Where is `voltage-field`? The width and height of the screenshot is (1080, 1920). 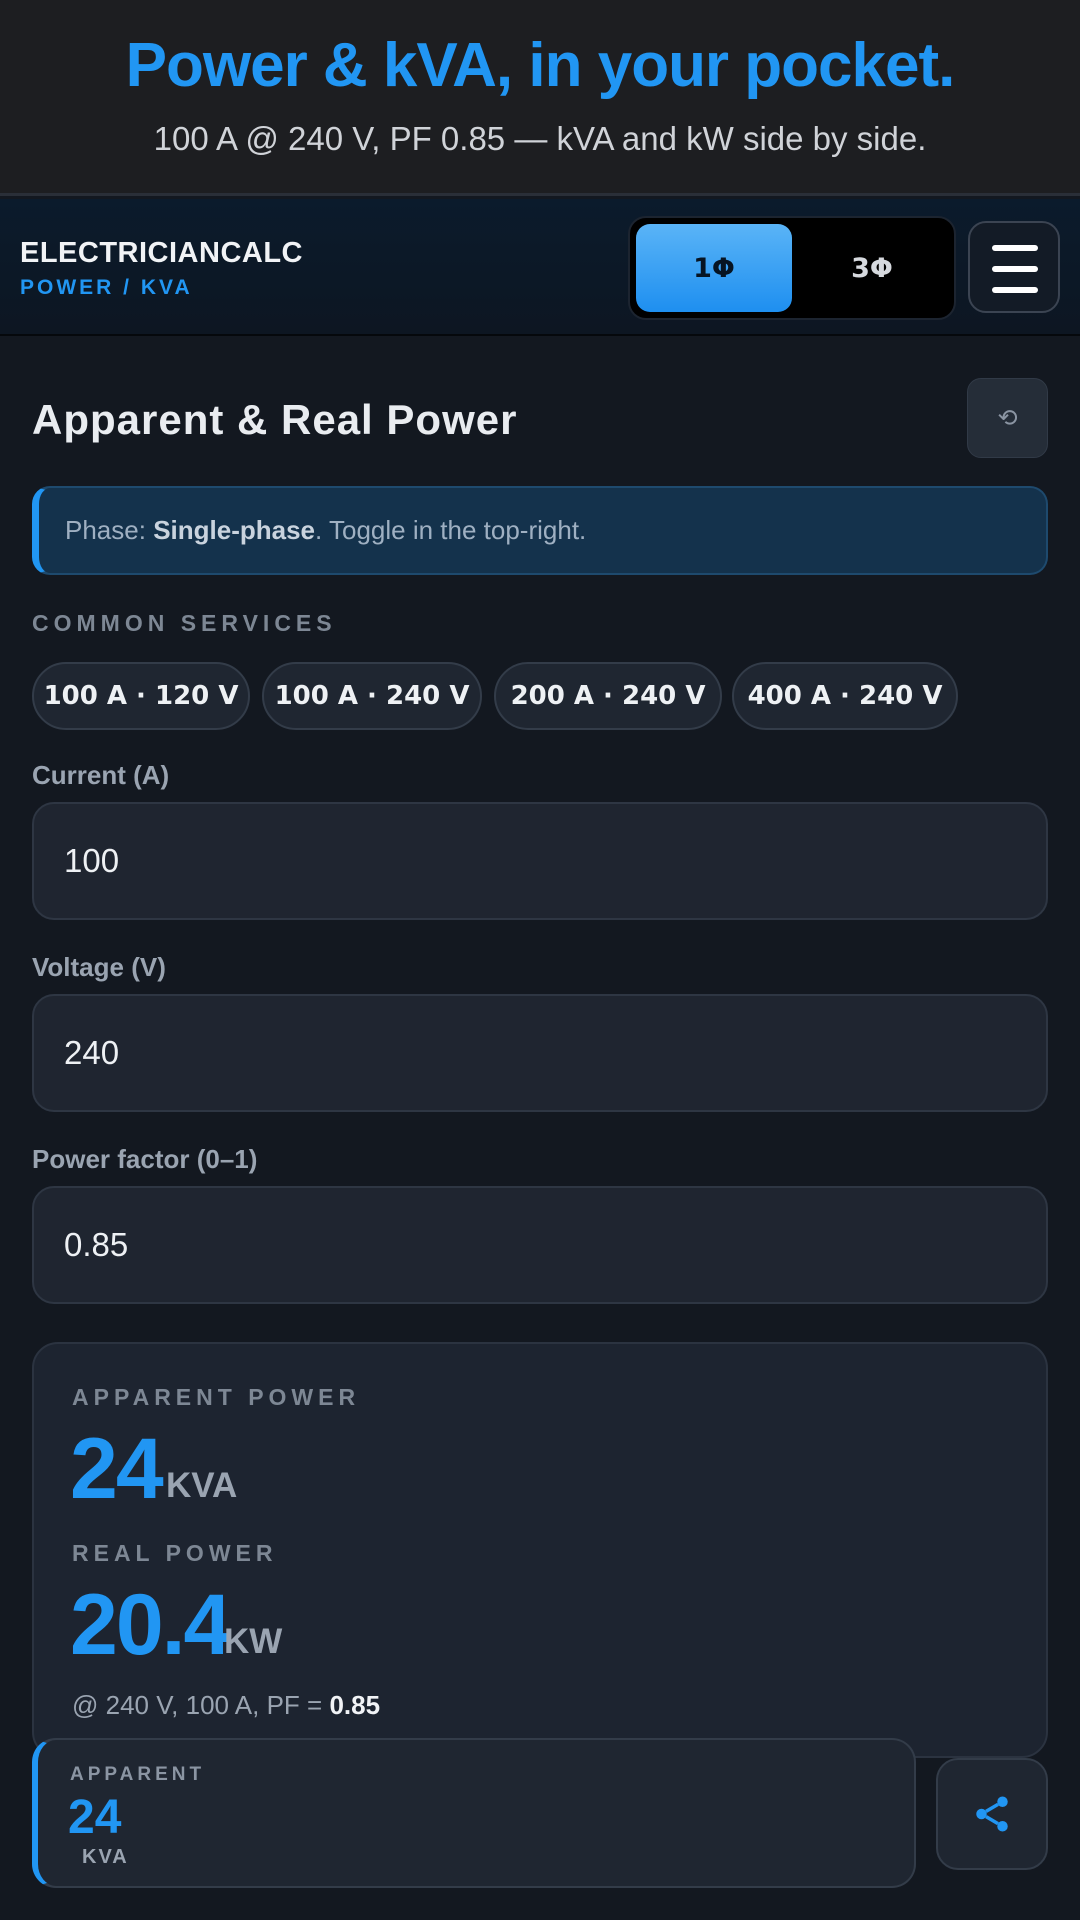 voltage-field is located at coordinates (540, 1053).